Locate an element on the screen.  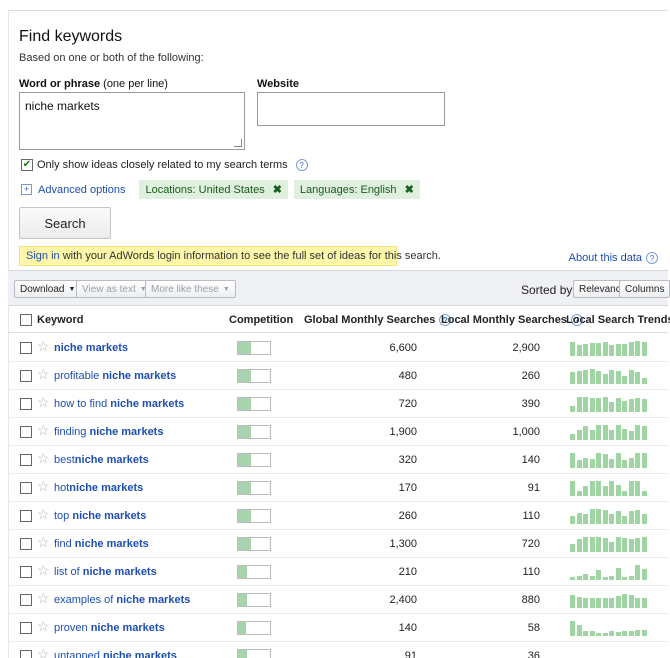
keyword-link: how to find niche markets is located at coordinates (119, 404).